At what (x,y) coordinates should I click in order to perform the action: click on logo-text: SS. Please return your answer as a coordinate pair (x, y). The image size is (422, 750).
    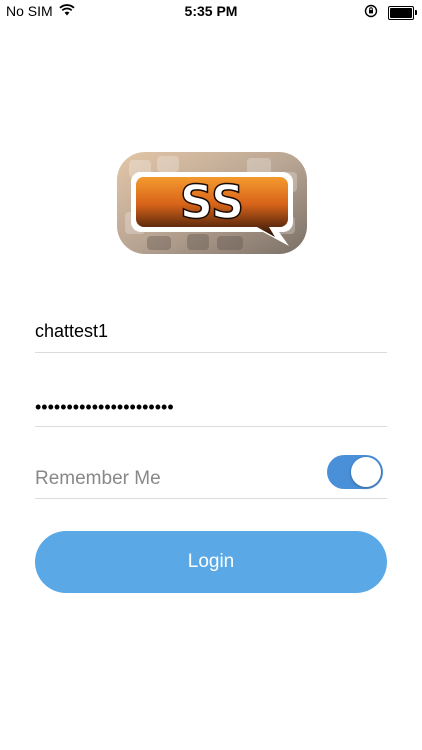
    Looking at the image, I should click on (212, 202).